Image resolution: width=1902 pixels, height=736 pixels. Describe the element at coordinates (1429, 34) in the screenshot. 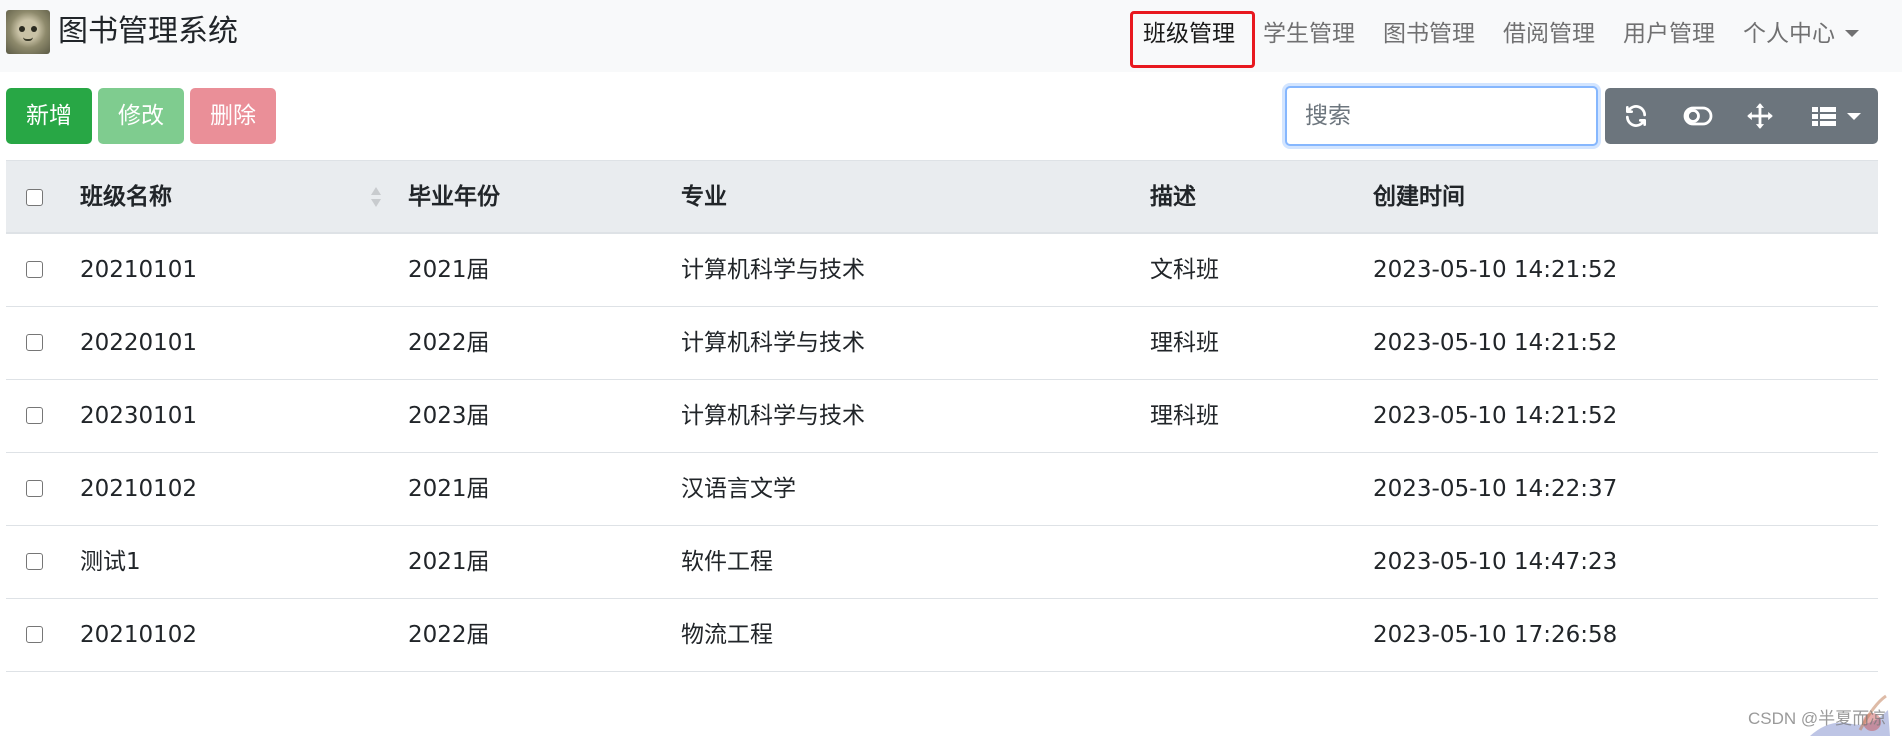

I see `nav-item-book-management: 图书管理` at that location.